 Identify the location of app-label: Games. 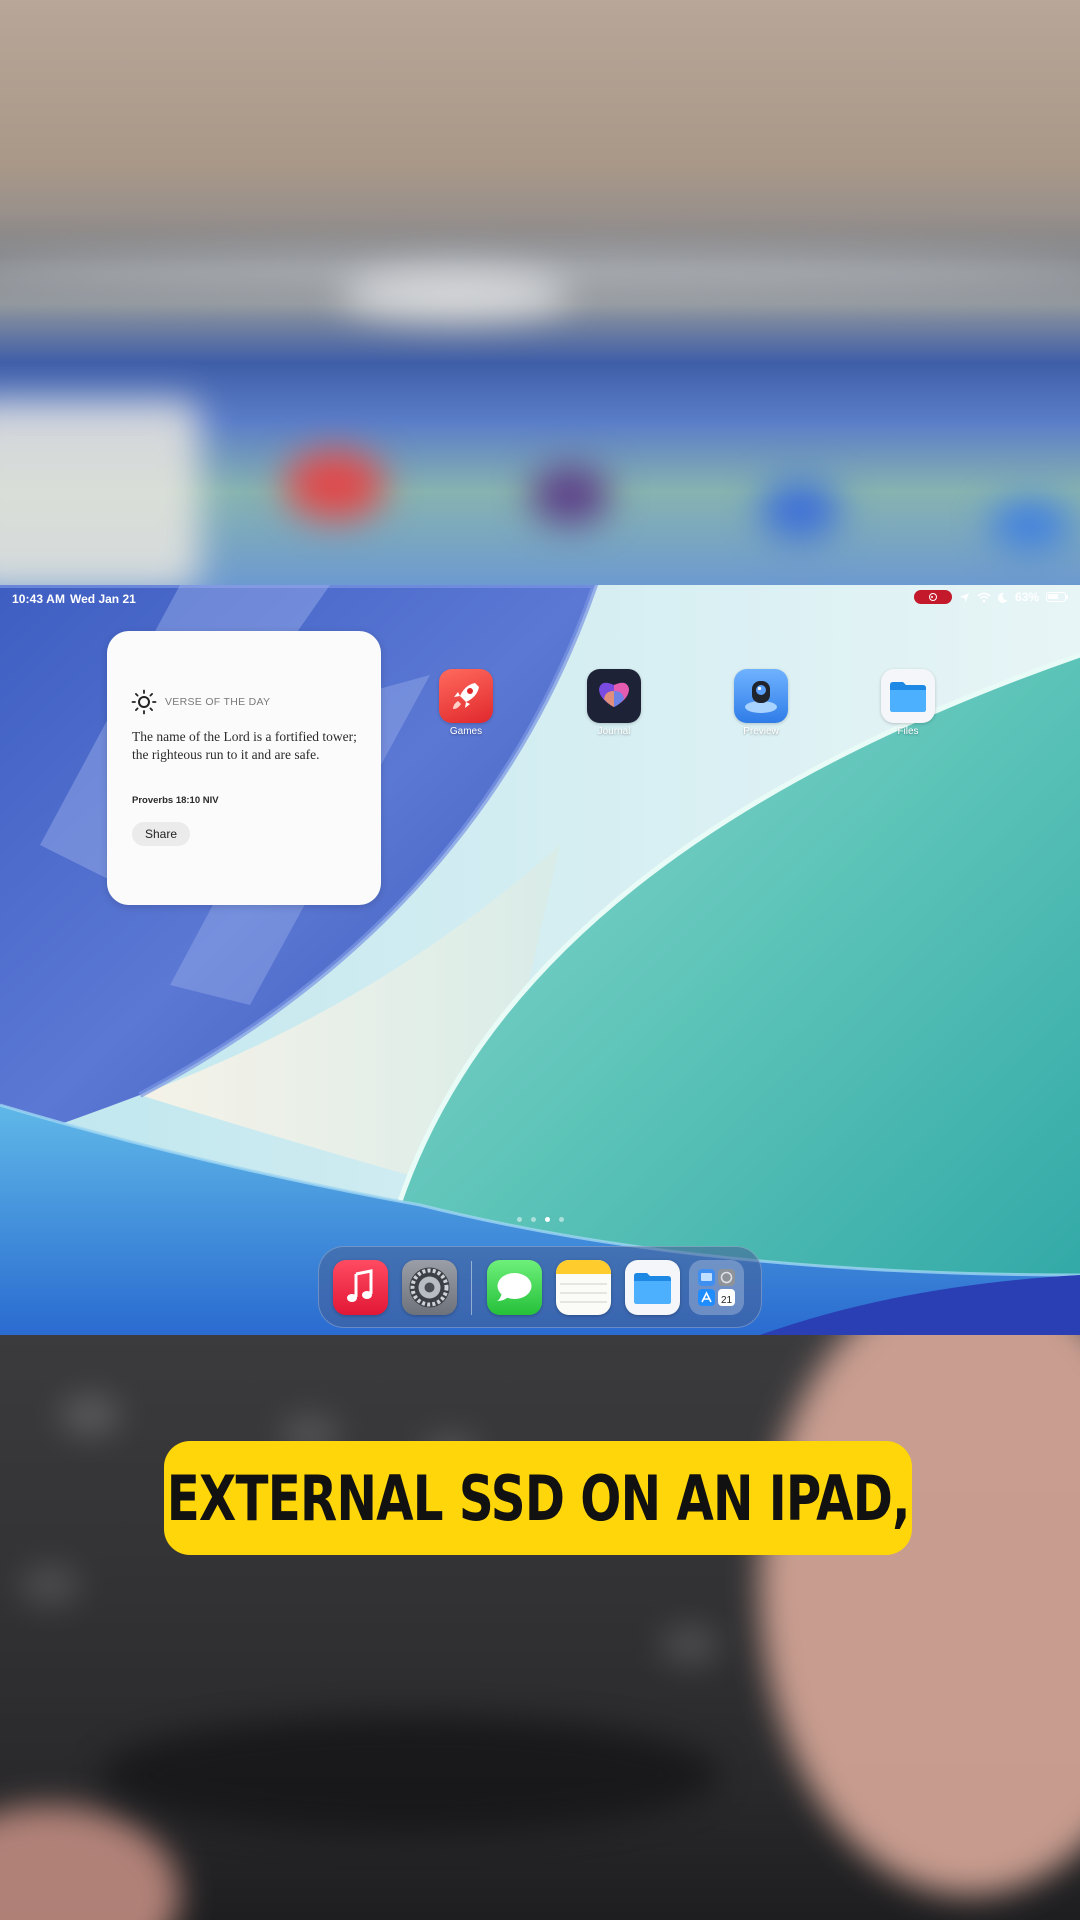
(466, 731).